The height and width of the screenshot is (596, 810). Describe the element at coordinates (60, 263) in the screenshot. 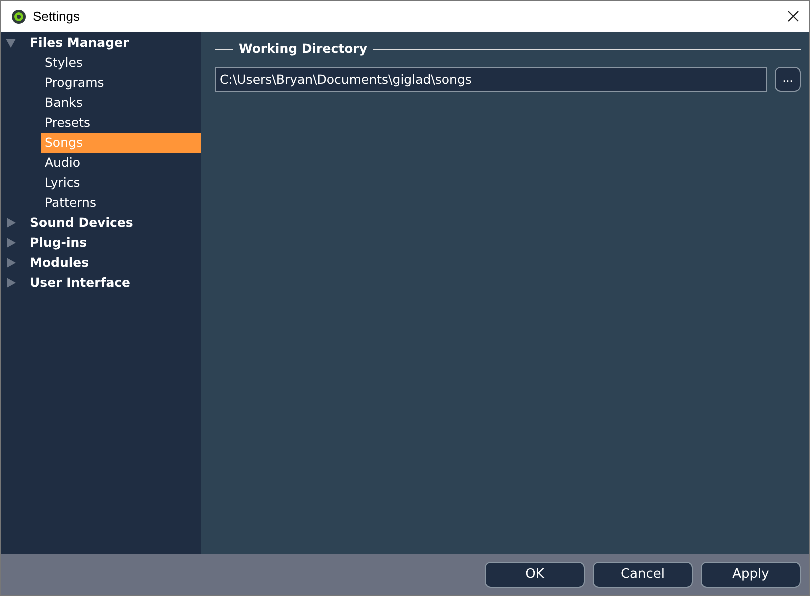

I see `tree-item: Modules` at that location.